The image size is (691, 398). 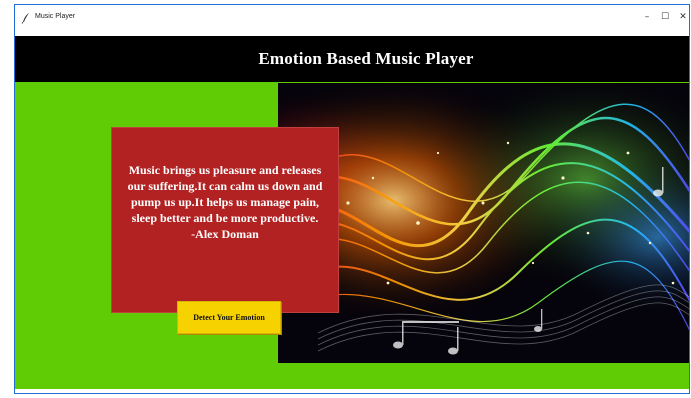 I want to click on quote-line: sleep better and be more productive., so click(x=225, y=218).